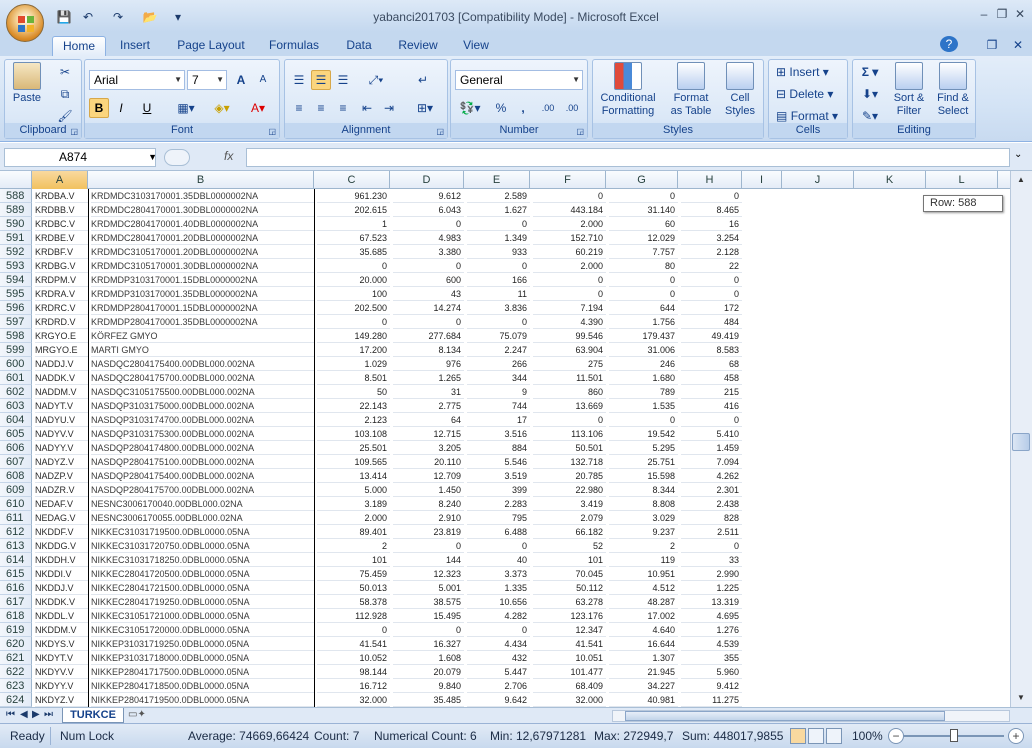 The width and height of the screenshot is (1032, 748). What do you see at coordinates (139, 715) in the screenshot?
I see `insert-sheet-icon: ▭✦` at bounding box center [139, 715].